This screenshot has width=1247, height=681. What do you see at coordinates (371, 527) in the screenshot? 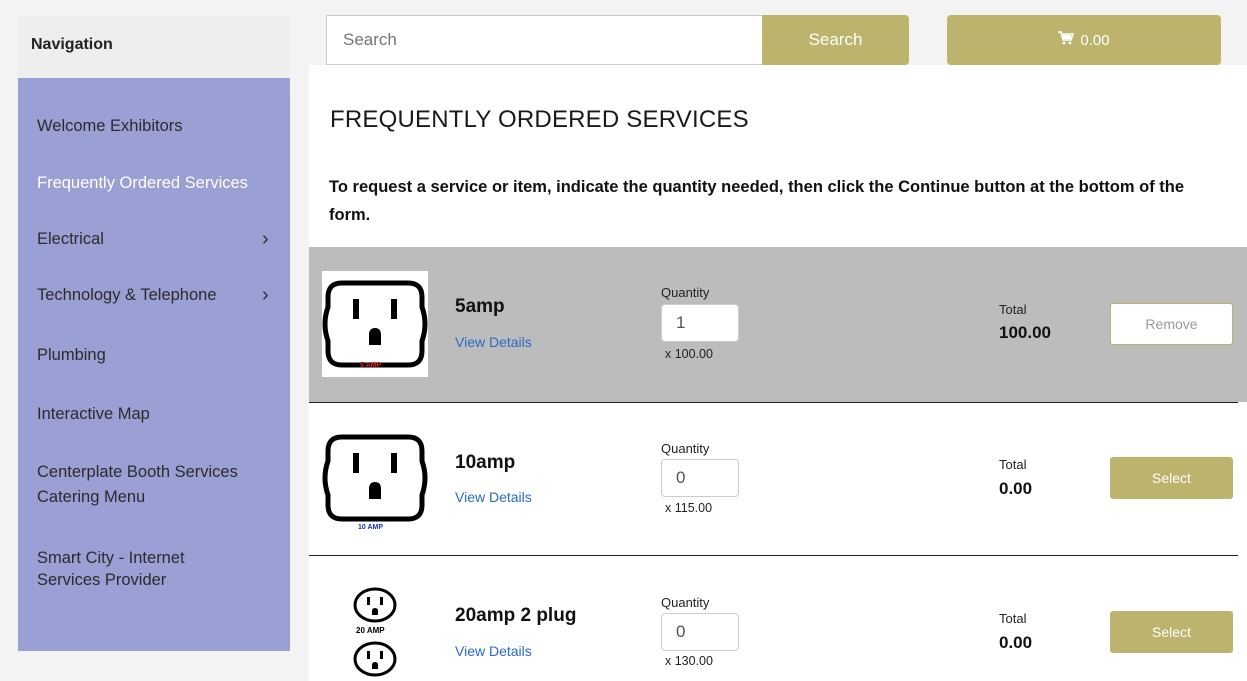
I see `image-caption: 10 AMP` at bounding box center [371, 527].